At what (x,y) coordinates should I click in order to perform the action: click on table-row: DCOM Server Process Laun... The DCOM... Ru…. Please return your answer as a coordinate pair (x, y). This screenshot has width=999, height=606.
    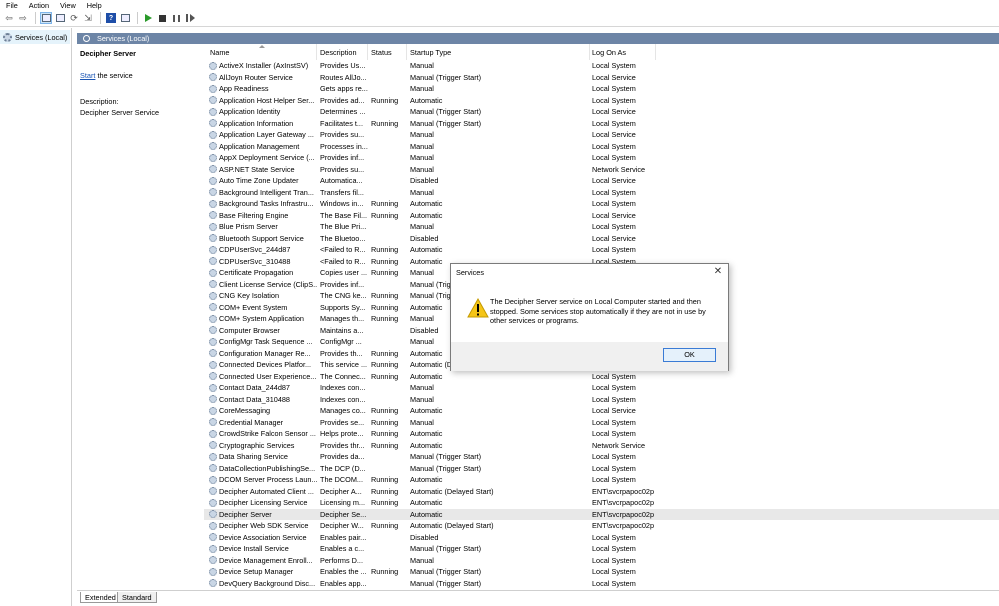
    Looking at the image, I should click on (601, 480).